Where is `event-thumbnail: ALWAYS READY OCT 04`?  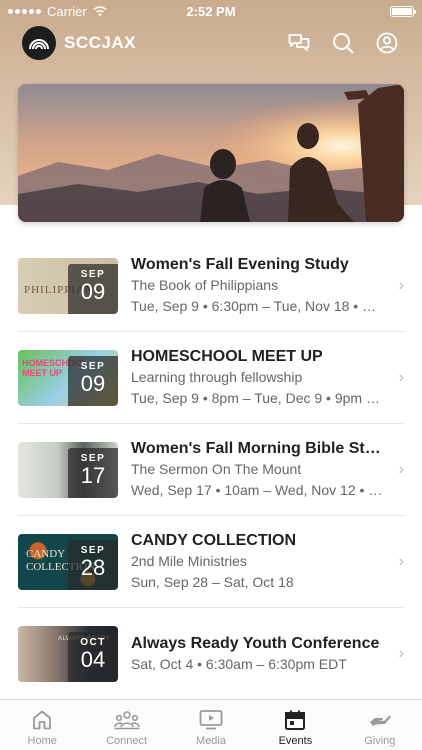 event-thumbnail: ALWAYS READY OCT 04 is located at coordinates (68, 654).